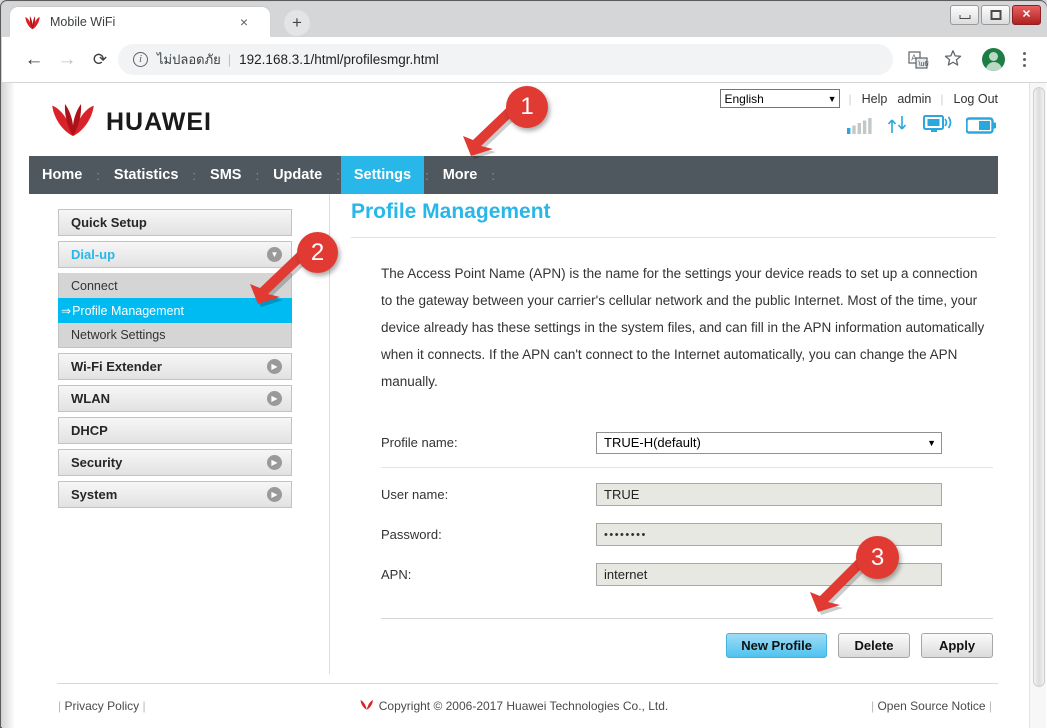  I want to click on chevron-down-icon: ▼, so click(832, 98).